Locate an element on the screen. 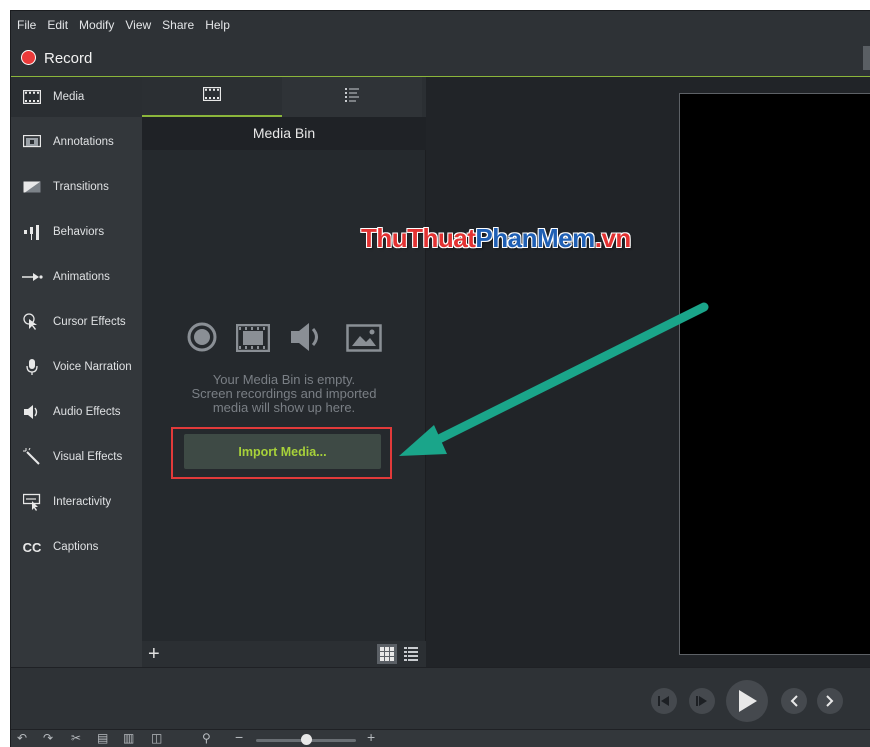 The image size is (870, 747). play-icon is located at coordinates (747, 701).